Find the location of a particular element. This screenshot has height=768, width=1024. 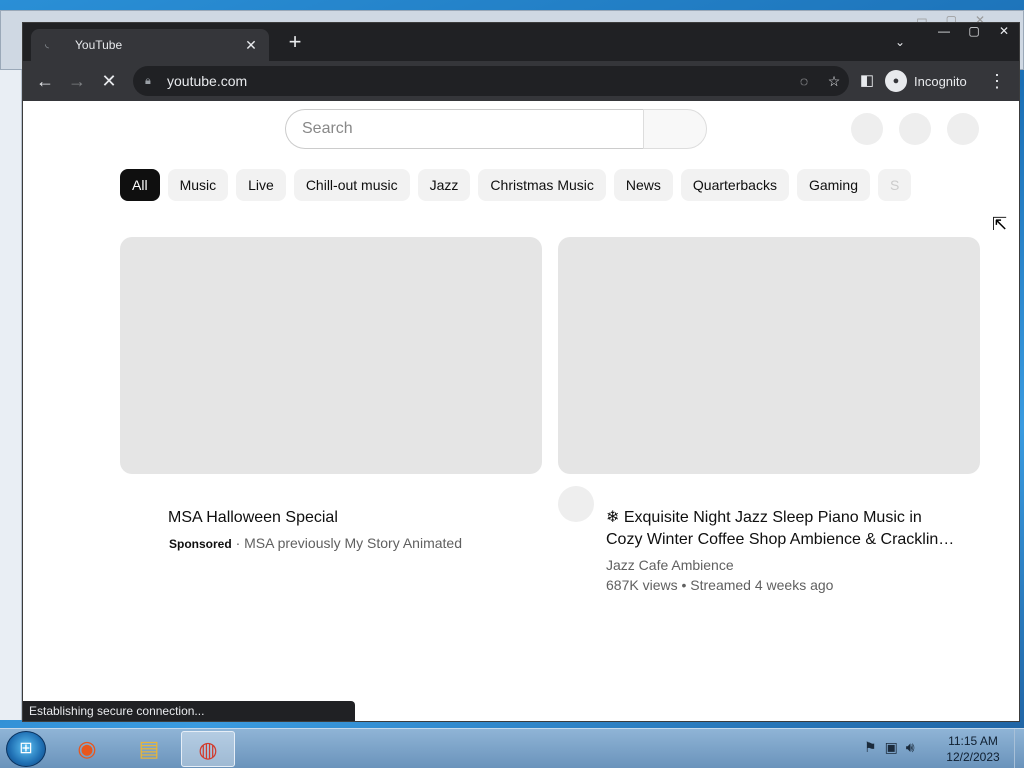

taskbar: ⊞ ◉ ▤ ◍ ⚑ ▣ 🔊︎ 11:15 AM 12/2/2023 is located at coordinates (512, 748).